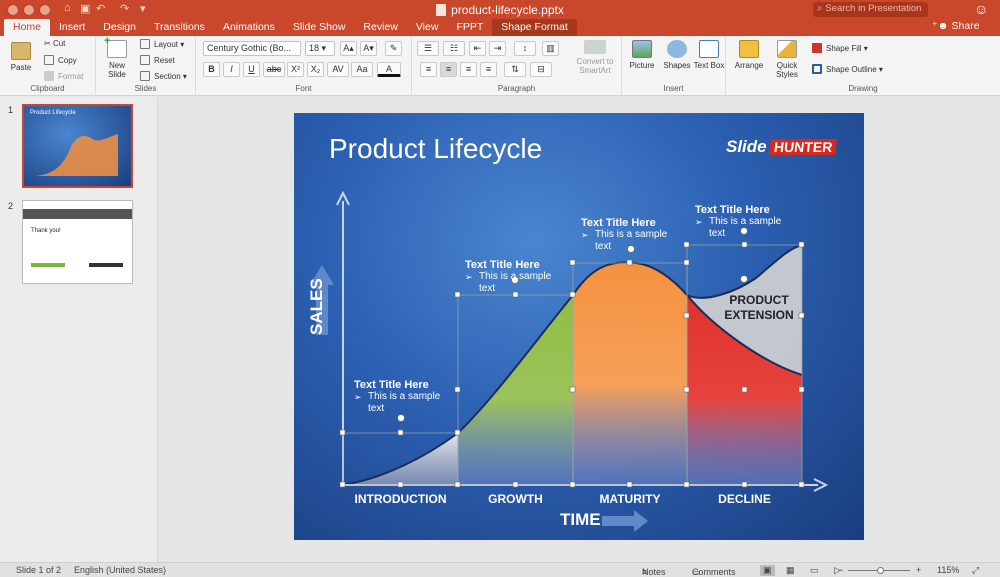 The width and height of the screenshot is (1000, 577). Describe the element at coordinates (338, 69) in the screenshot. I see `character-spacing-button: AV` at that location.